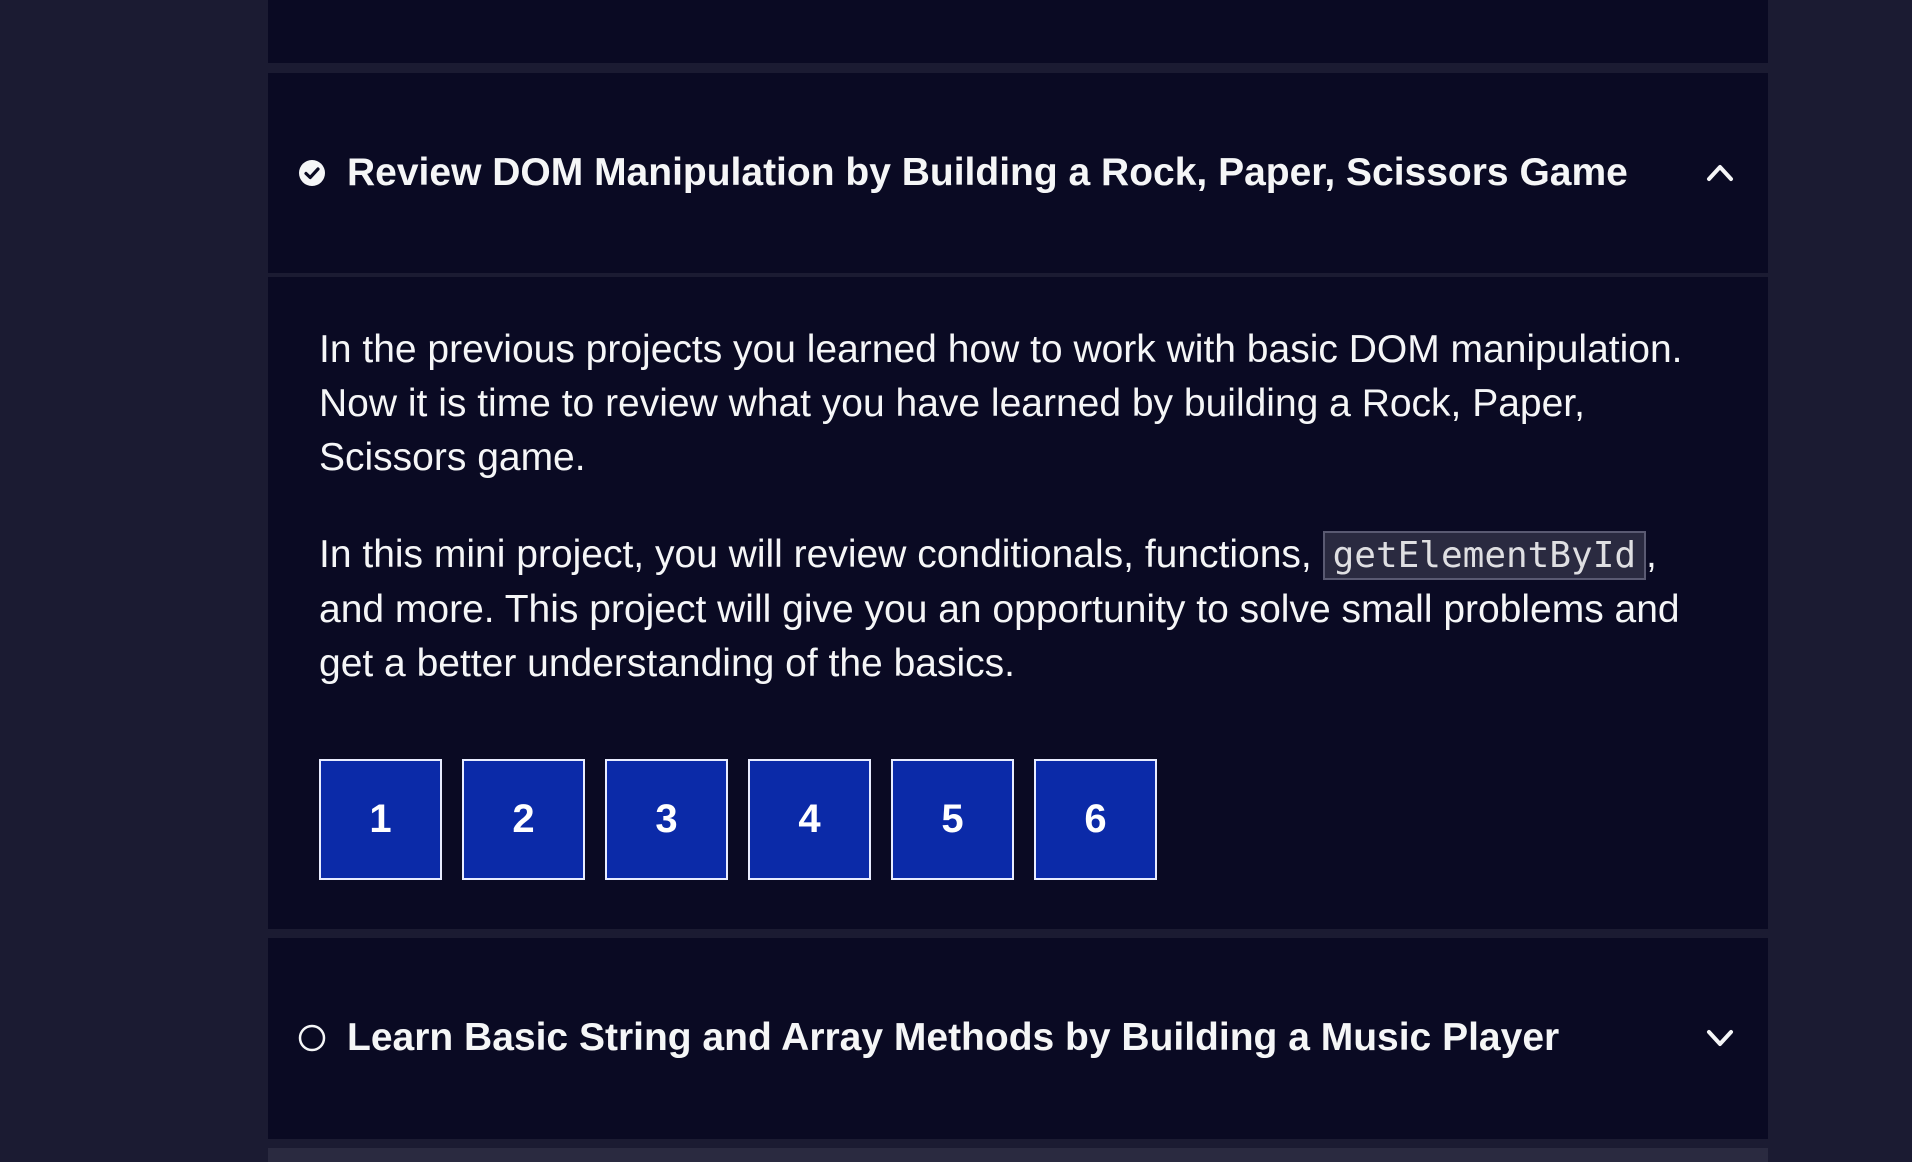 This screenshot has height=1162, width=1912. Describe the element at coordinates (1720, 1038) in the screenshot. I see `chevron-down-icon` at that location.